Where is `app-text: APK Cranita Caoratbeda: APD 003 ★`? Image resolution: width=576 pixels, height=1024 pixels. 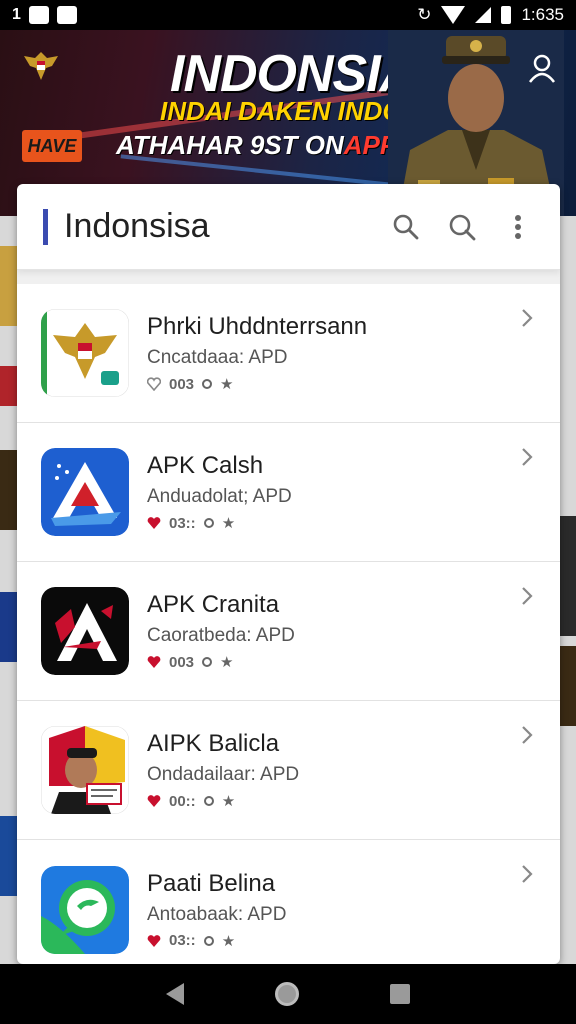
app-text: APK Cranita Caoratbeda: APD 003 ★ is located at coordinates (221, 631).